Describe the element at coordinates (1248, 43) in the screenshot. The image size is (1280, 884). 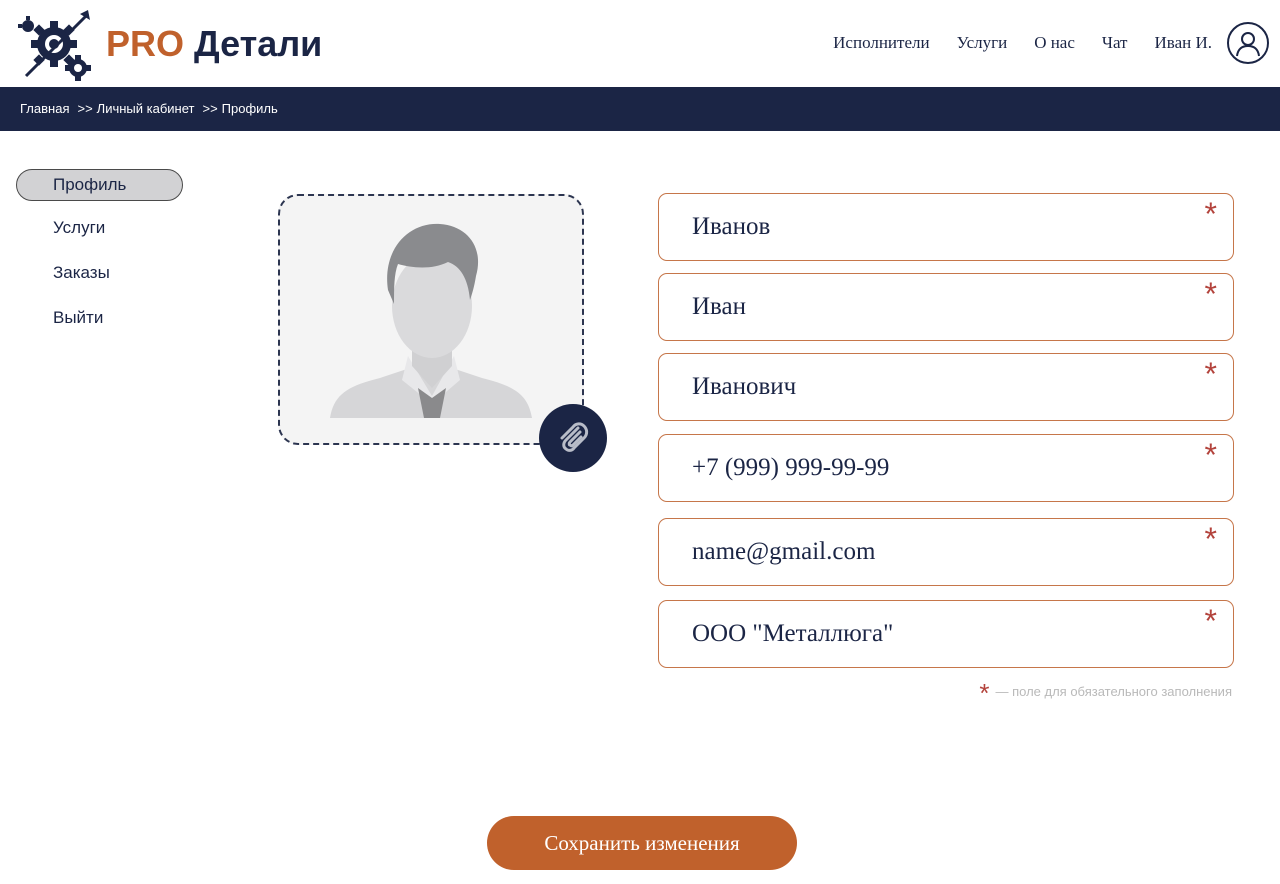
I see `user-avatar-icon` at that location.